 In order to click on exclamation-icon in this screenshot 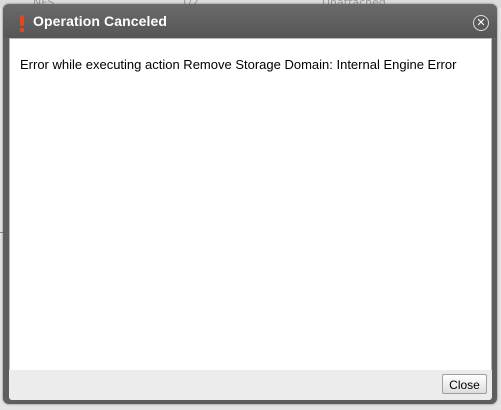, I will do `click(22, 23)`.